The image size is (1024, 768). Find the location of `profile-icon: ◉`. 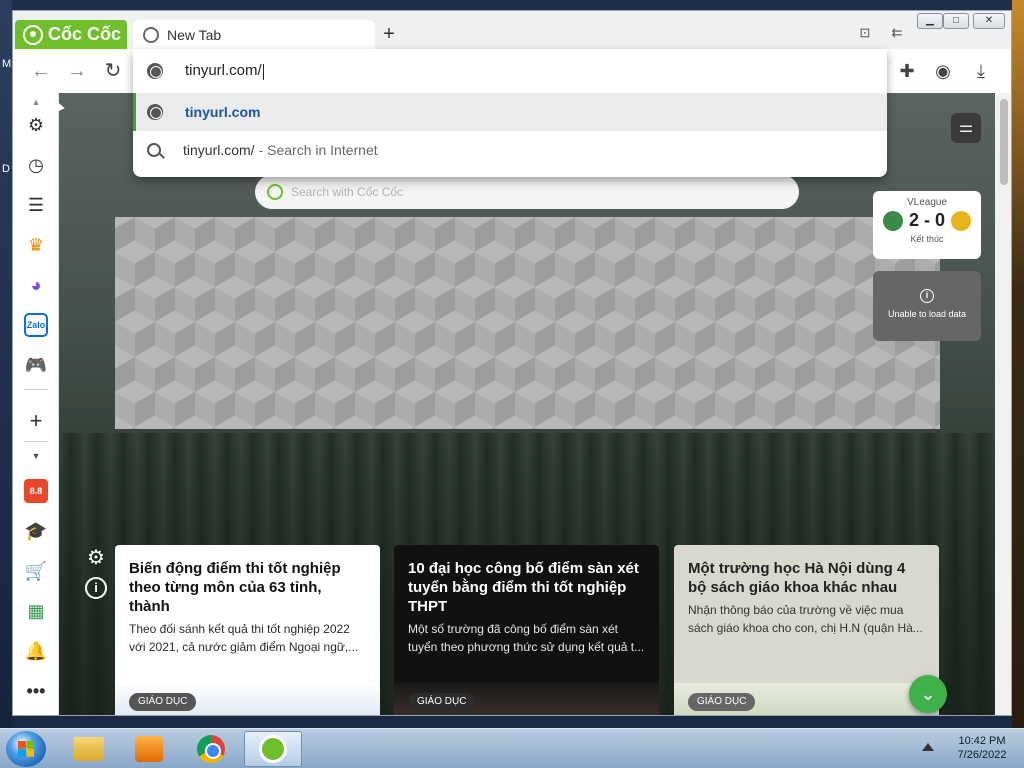

profile-icon: ◉ is located at coordinates (943, 71).